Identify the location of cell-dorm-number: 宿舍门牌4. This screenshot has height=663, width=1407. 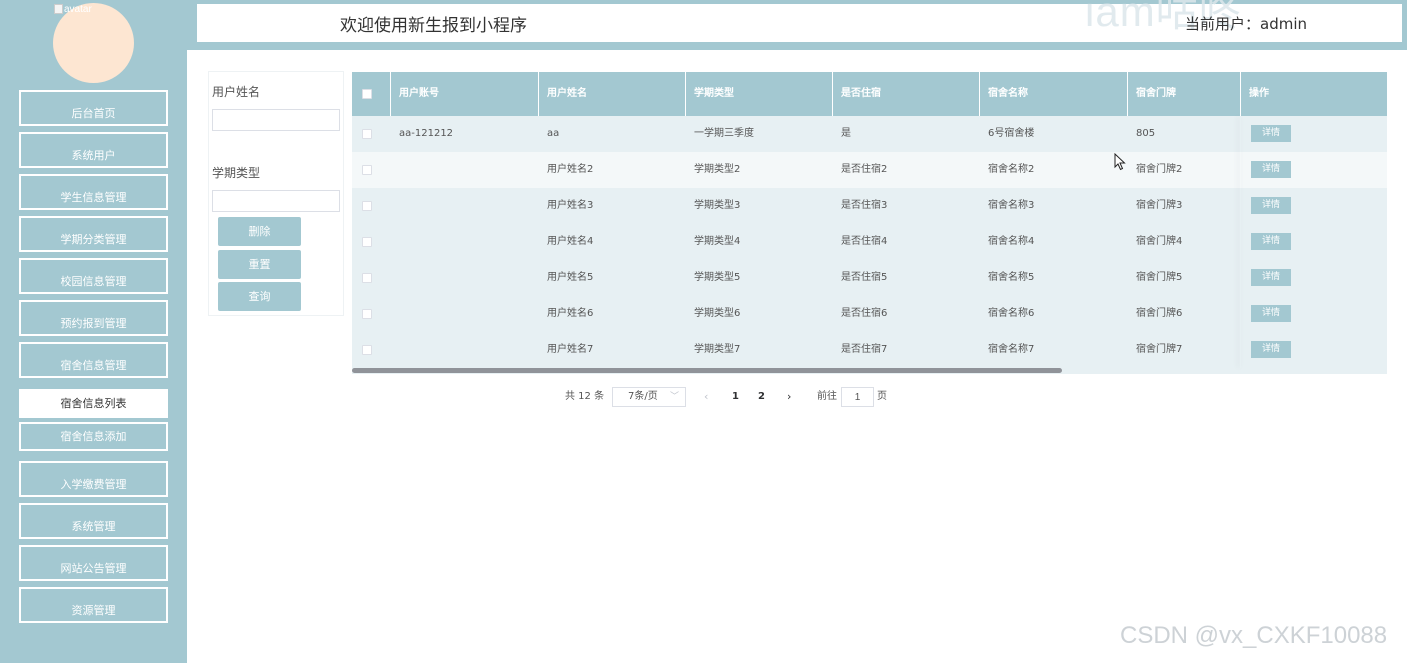
(1159, 241).